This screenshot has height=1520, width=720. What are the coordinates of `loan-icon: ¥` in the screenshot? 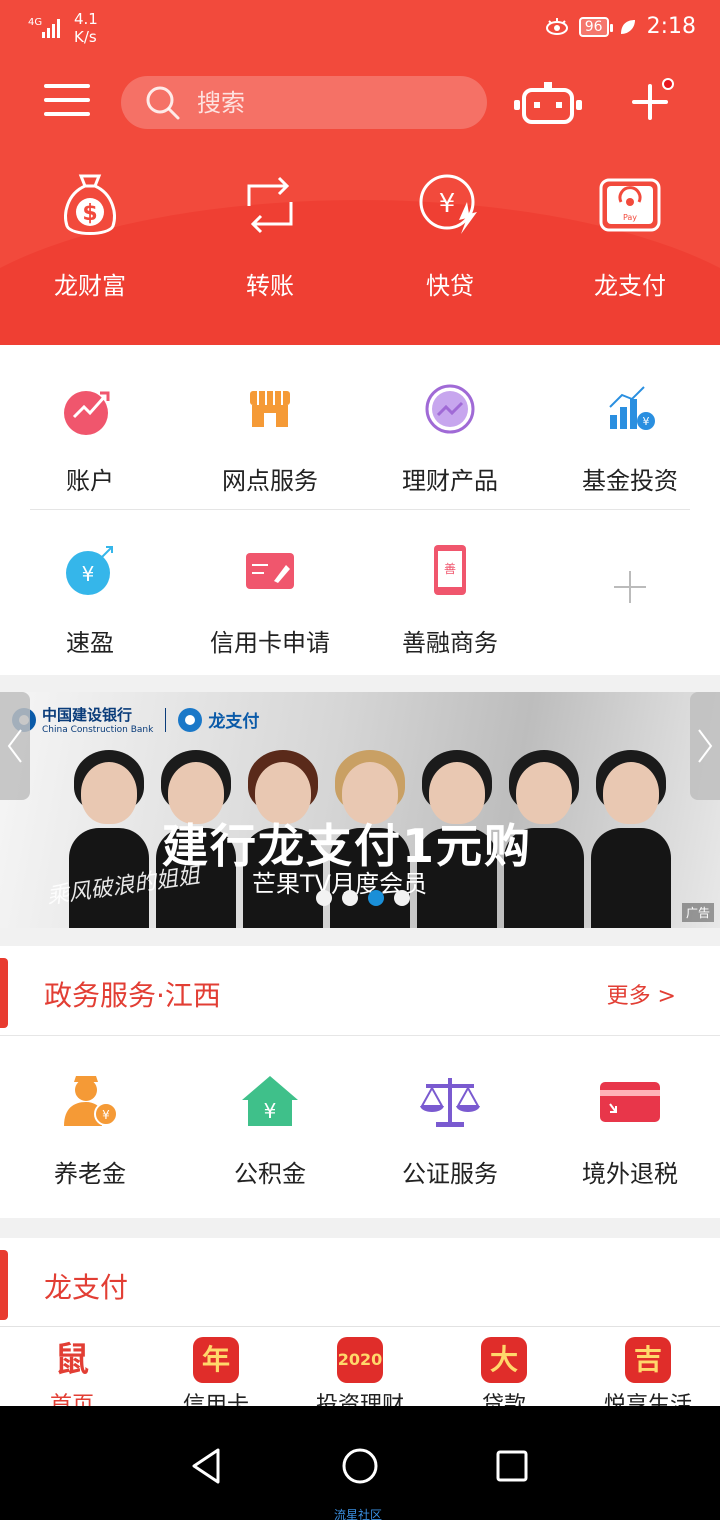 It's located at (448, 204).